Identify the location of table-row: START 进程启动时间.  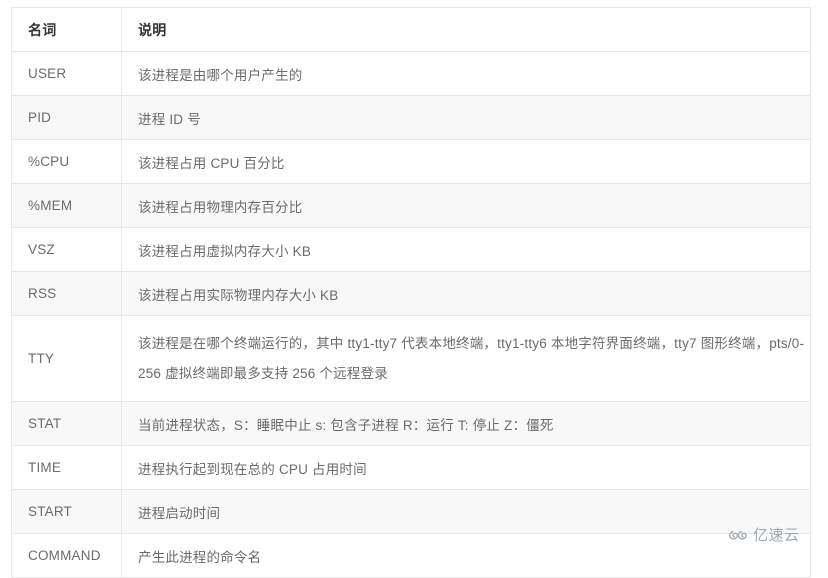
(411, 511).